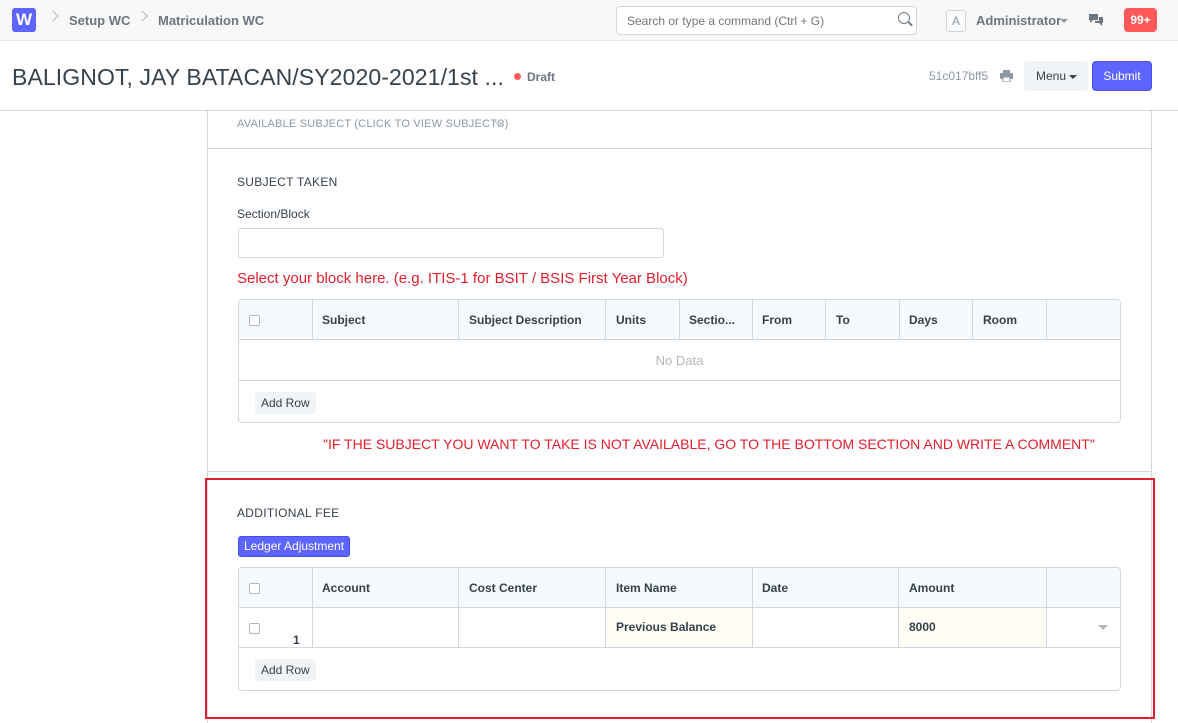 The image size is (1178, 723). What do you see at coordinates (789, 320) in the screenshot?
I see `column-header: From` at bounding box center [789, 320].